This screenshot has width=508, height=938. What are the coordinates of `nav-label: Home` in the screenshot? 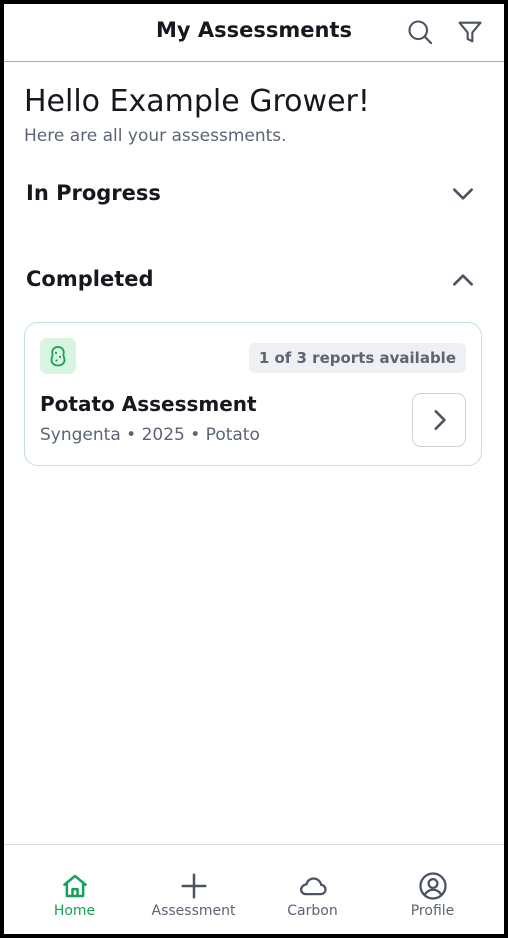 It's located at (74, 911).